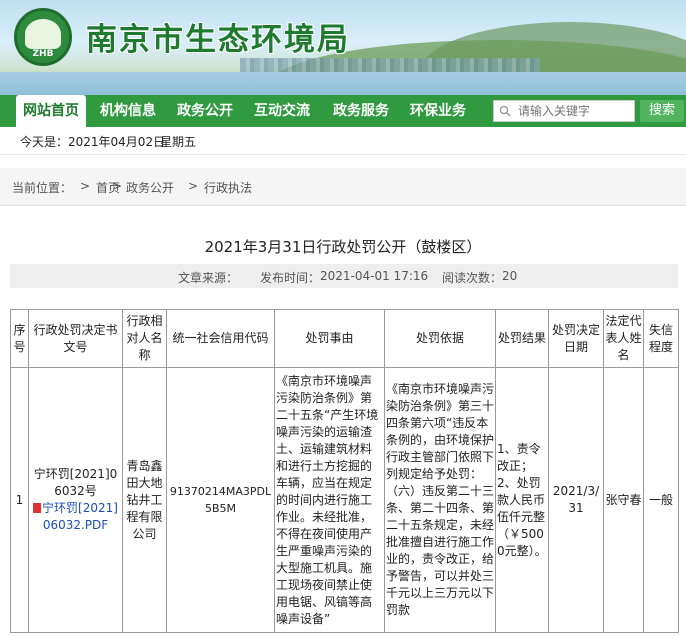  I want to click on table-header: 处罚依据, so click(440, 338).